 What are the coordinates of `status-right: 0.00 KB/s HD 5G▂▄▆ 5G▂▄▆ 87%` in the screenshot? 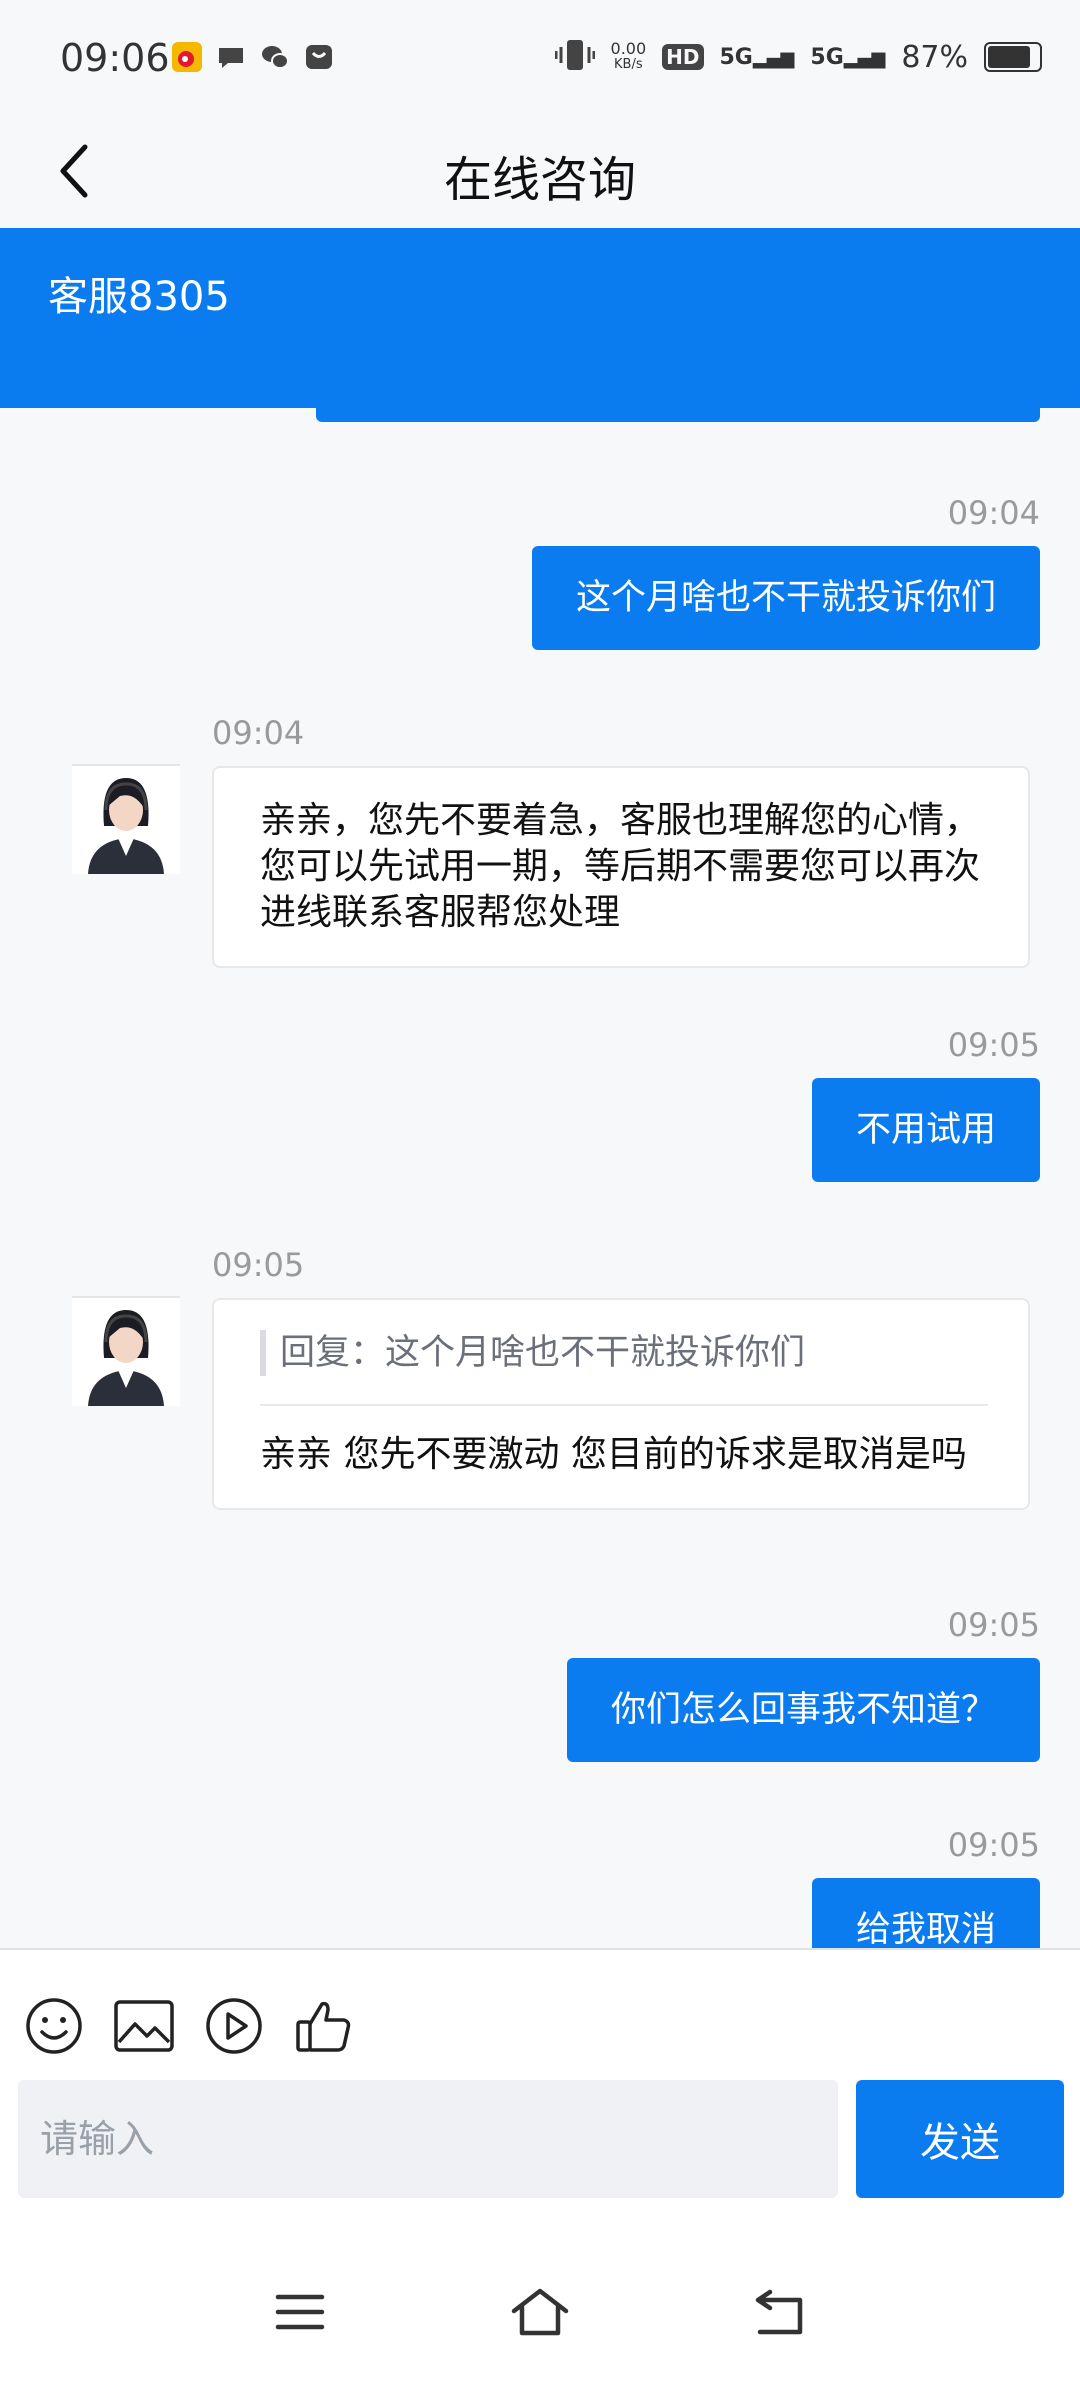 It's located at (798, 57).